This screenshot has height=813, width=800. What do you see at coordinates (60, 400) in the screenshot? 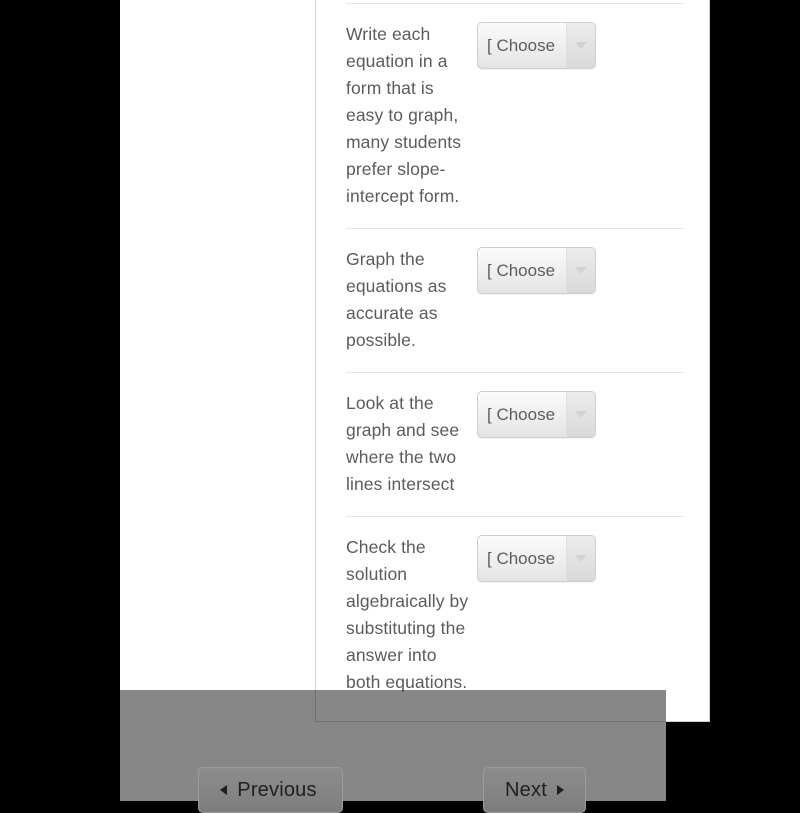
I see `letterbox-left` at bounding box center [60, 400].